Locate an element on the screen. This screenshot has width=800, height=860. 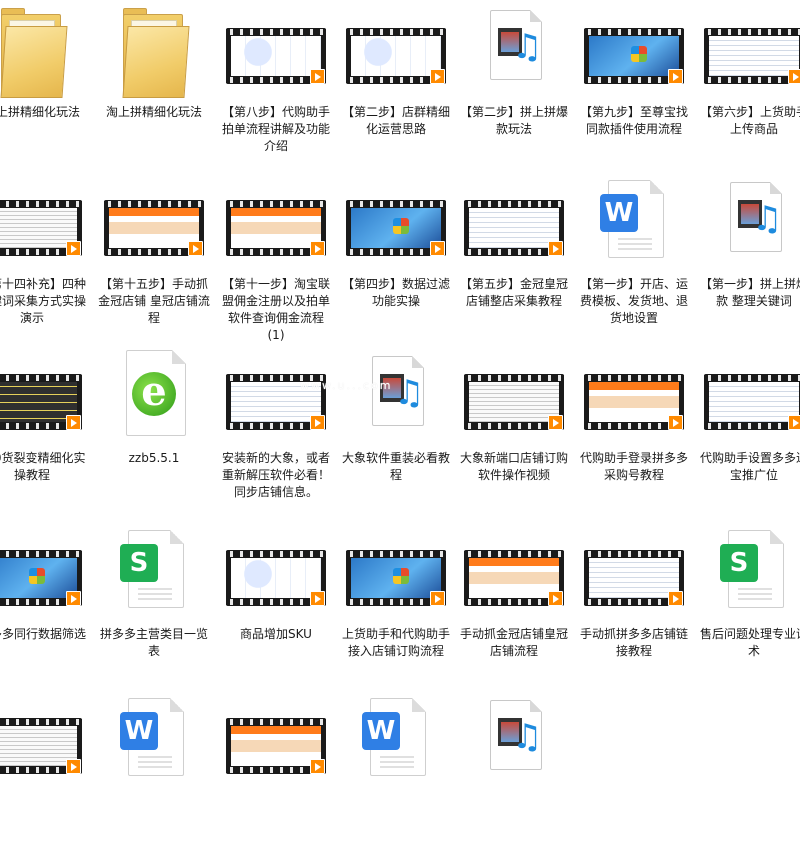
file-item: S 售后问题处理专业话术 is located at coordinates (749, 607).